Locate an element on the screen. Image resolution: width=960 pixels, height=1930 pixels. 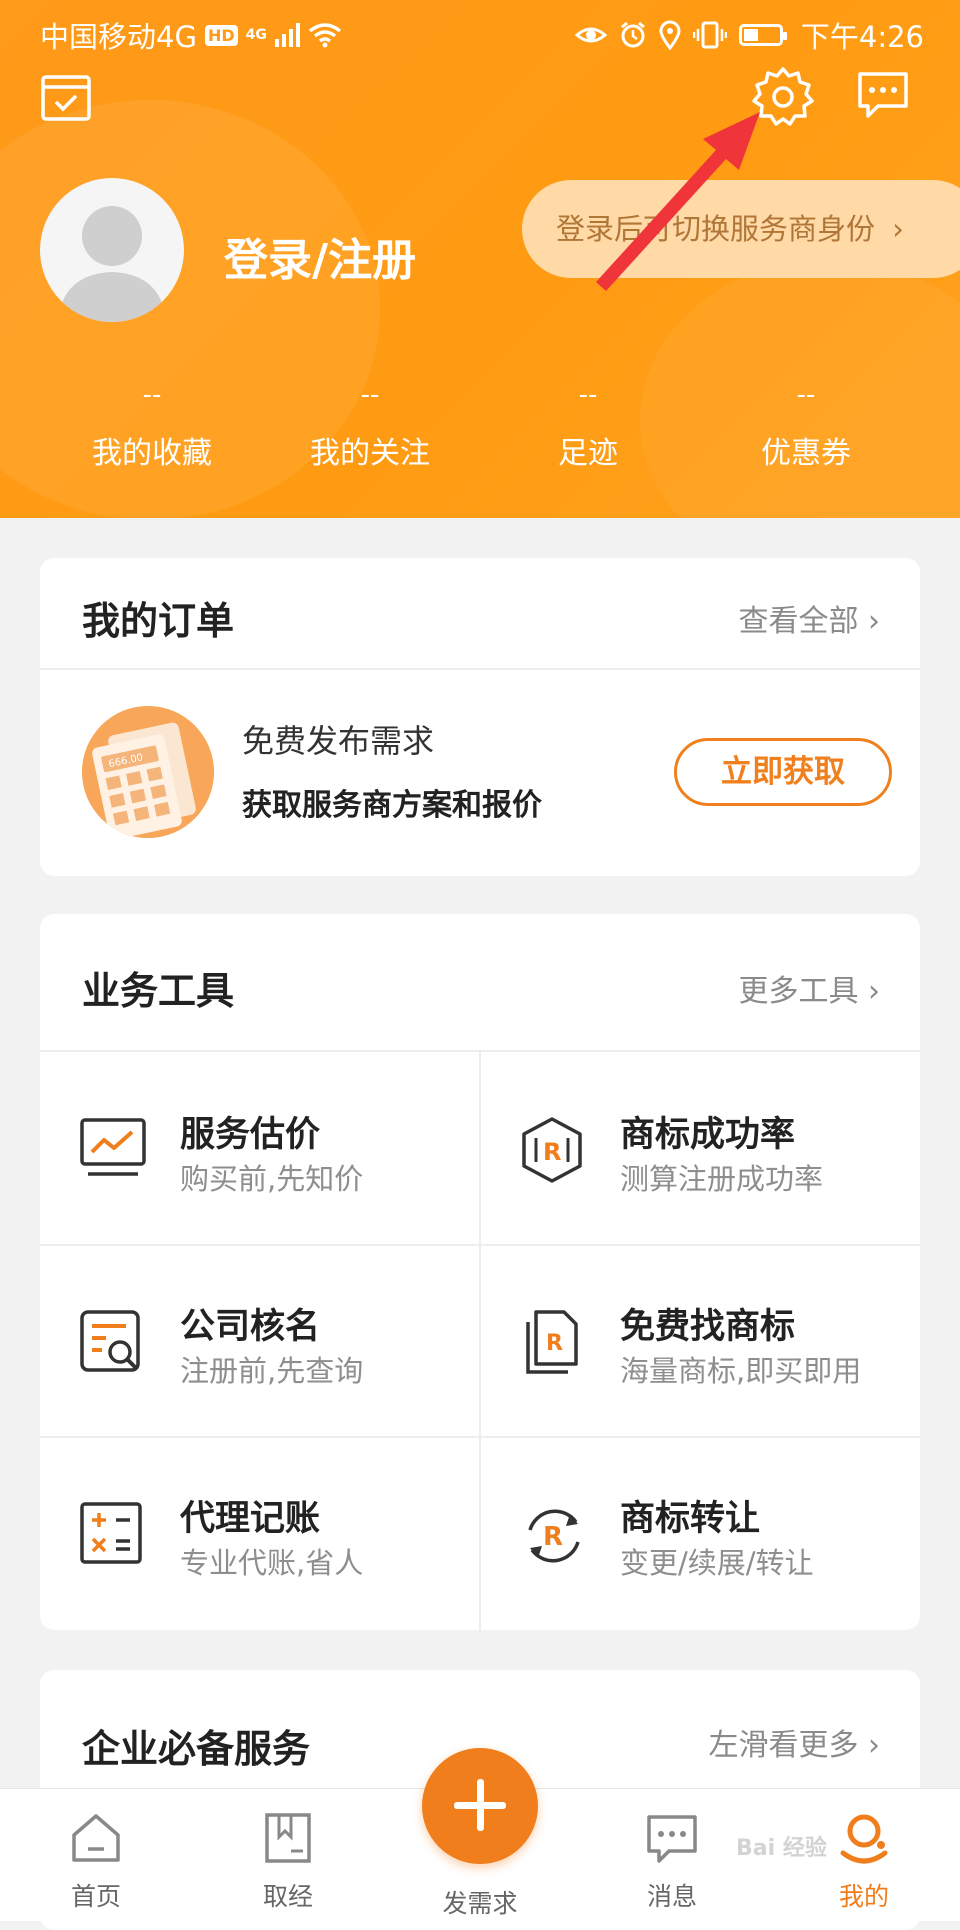
vibrate-icon is located at coordinates (709, 35).